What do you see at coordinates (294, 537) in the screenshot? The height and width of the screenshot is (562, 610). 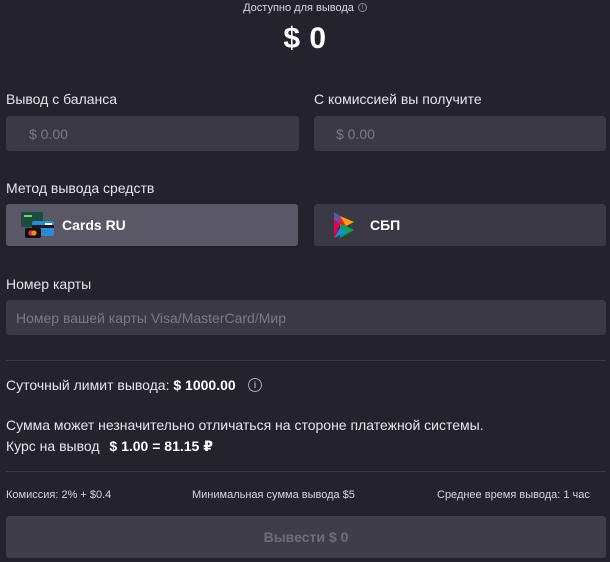 I see `withdraw-button-label: Вывести` at bounding box center [294, 537].